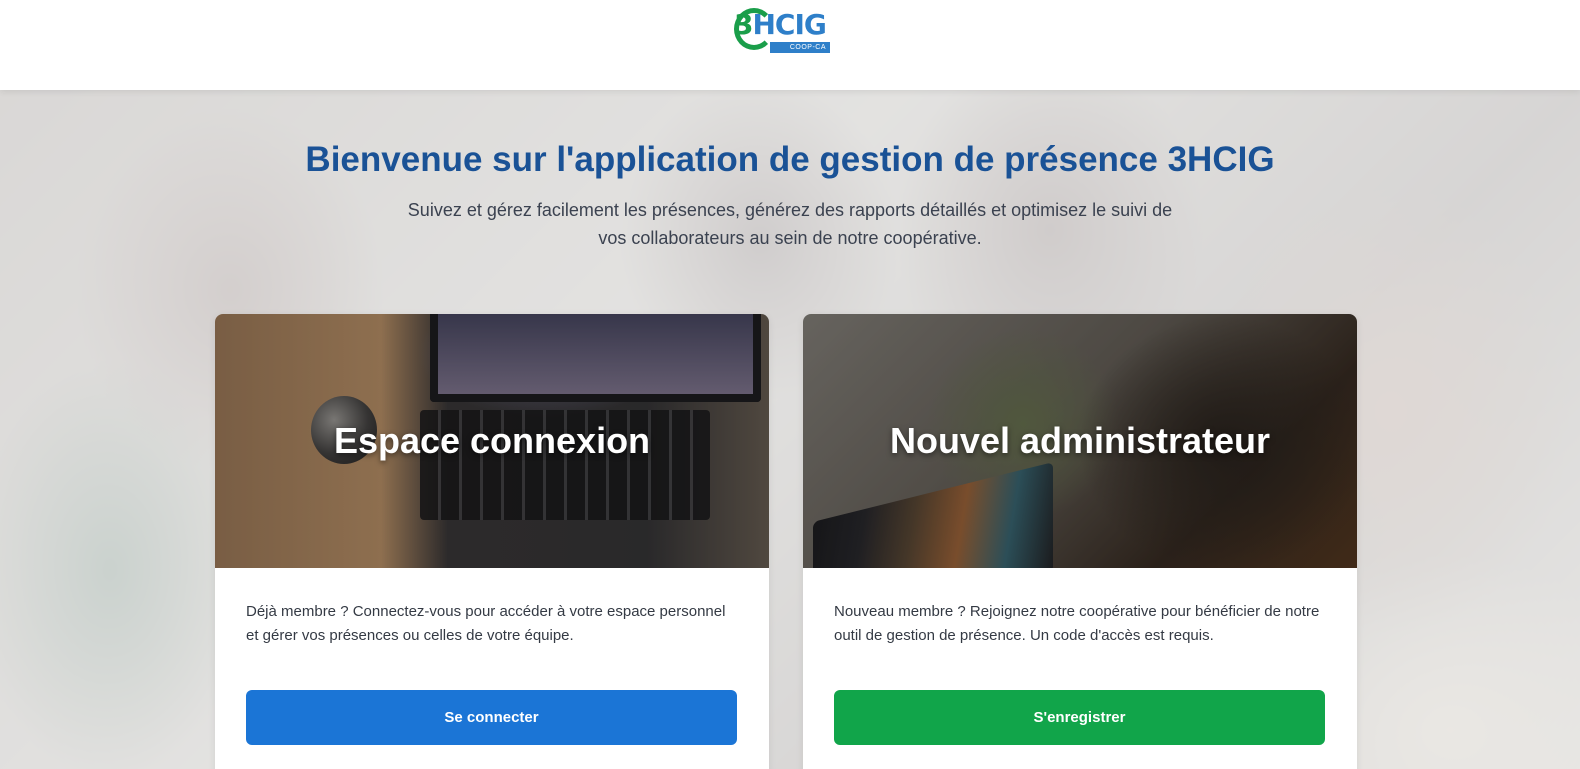 Image resolution: width=1580 pixels, height=769 pixels. I want to click on brand-logo: 3HCIG COOP-CA, so click(784, 30).